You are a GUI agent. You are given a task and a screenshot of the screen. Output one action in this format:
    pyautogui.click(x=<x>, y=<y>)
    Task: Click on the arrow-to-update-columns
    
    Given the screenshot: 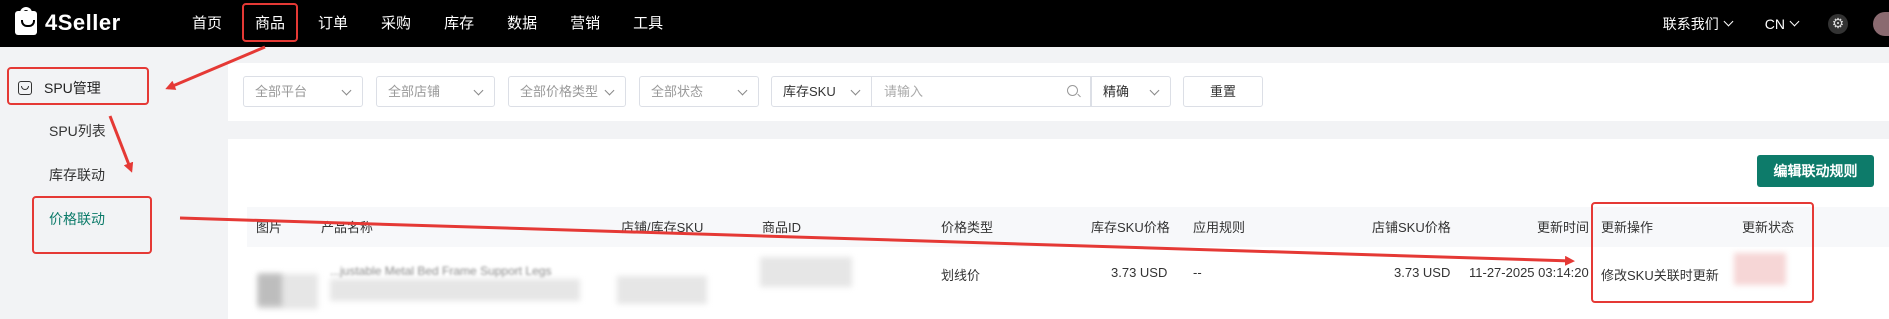 What is the action you would take?
    pyautogui.click(x=877, y=241)
    